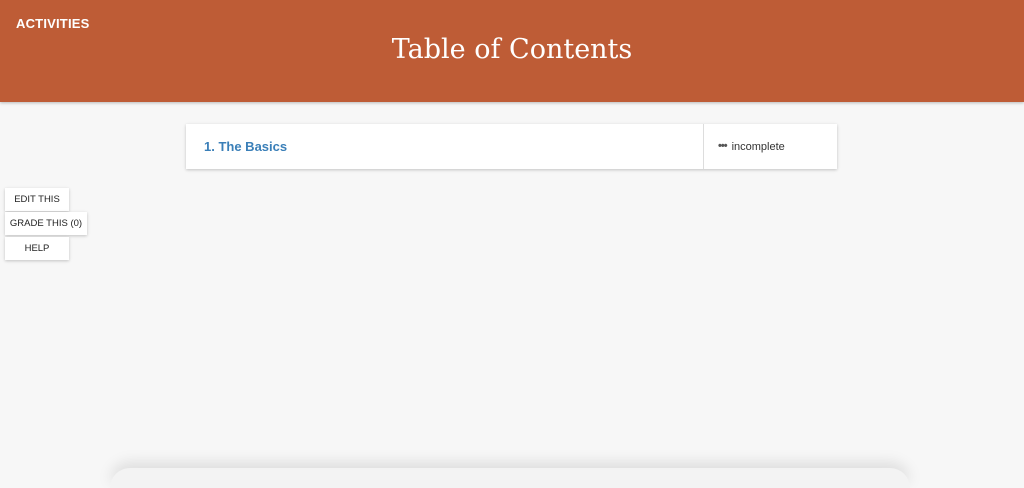 Image resolution: width=1024 pixels, height=488 pixels. I want to click on chapter-link: 1. The Basics, so click(444, 146).